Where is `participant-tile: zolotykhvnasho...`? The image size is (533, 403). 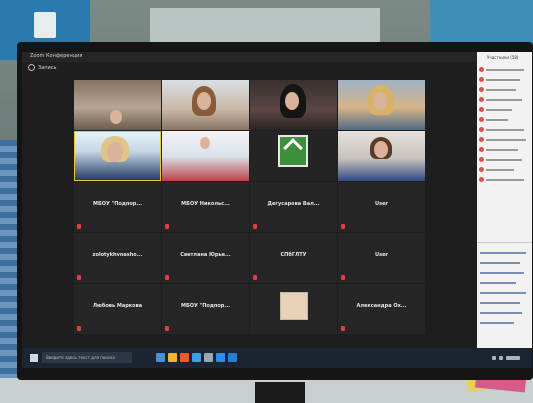
participant-tile: zolotykhvnasho... is located at coordinates (117, 258).